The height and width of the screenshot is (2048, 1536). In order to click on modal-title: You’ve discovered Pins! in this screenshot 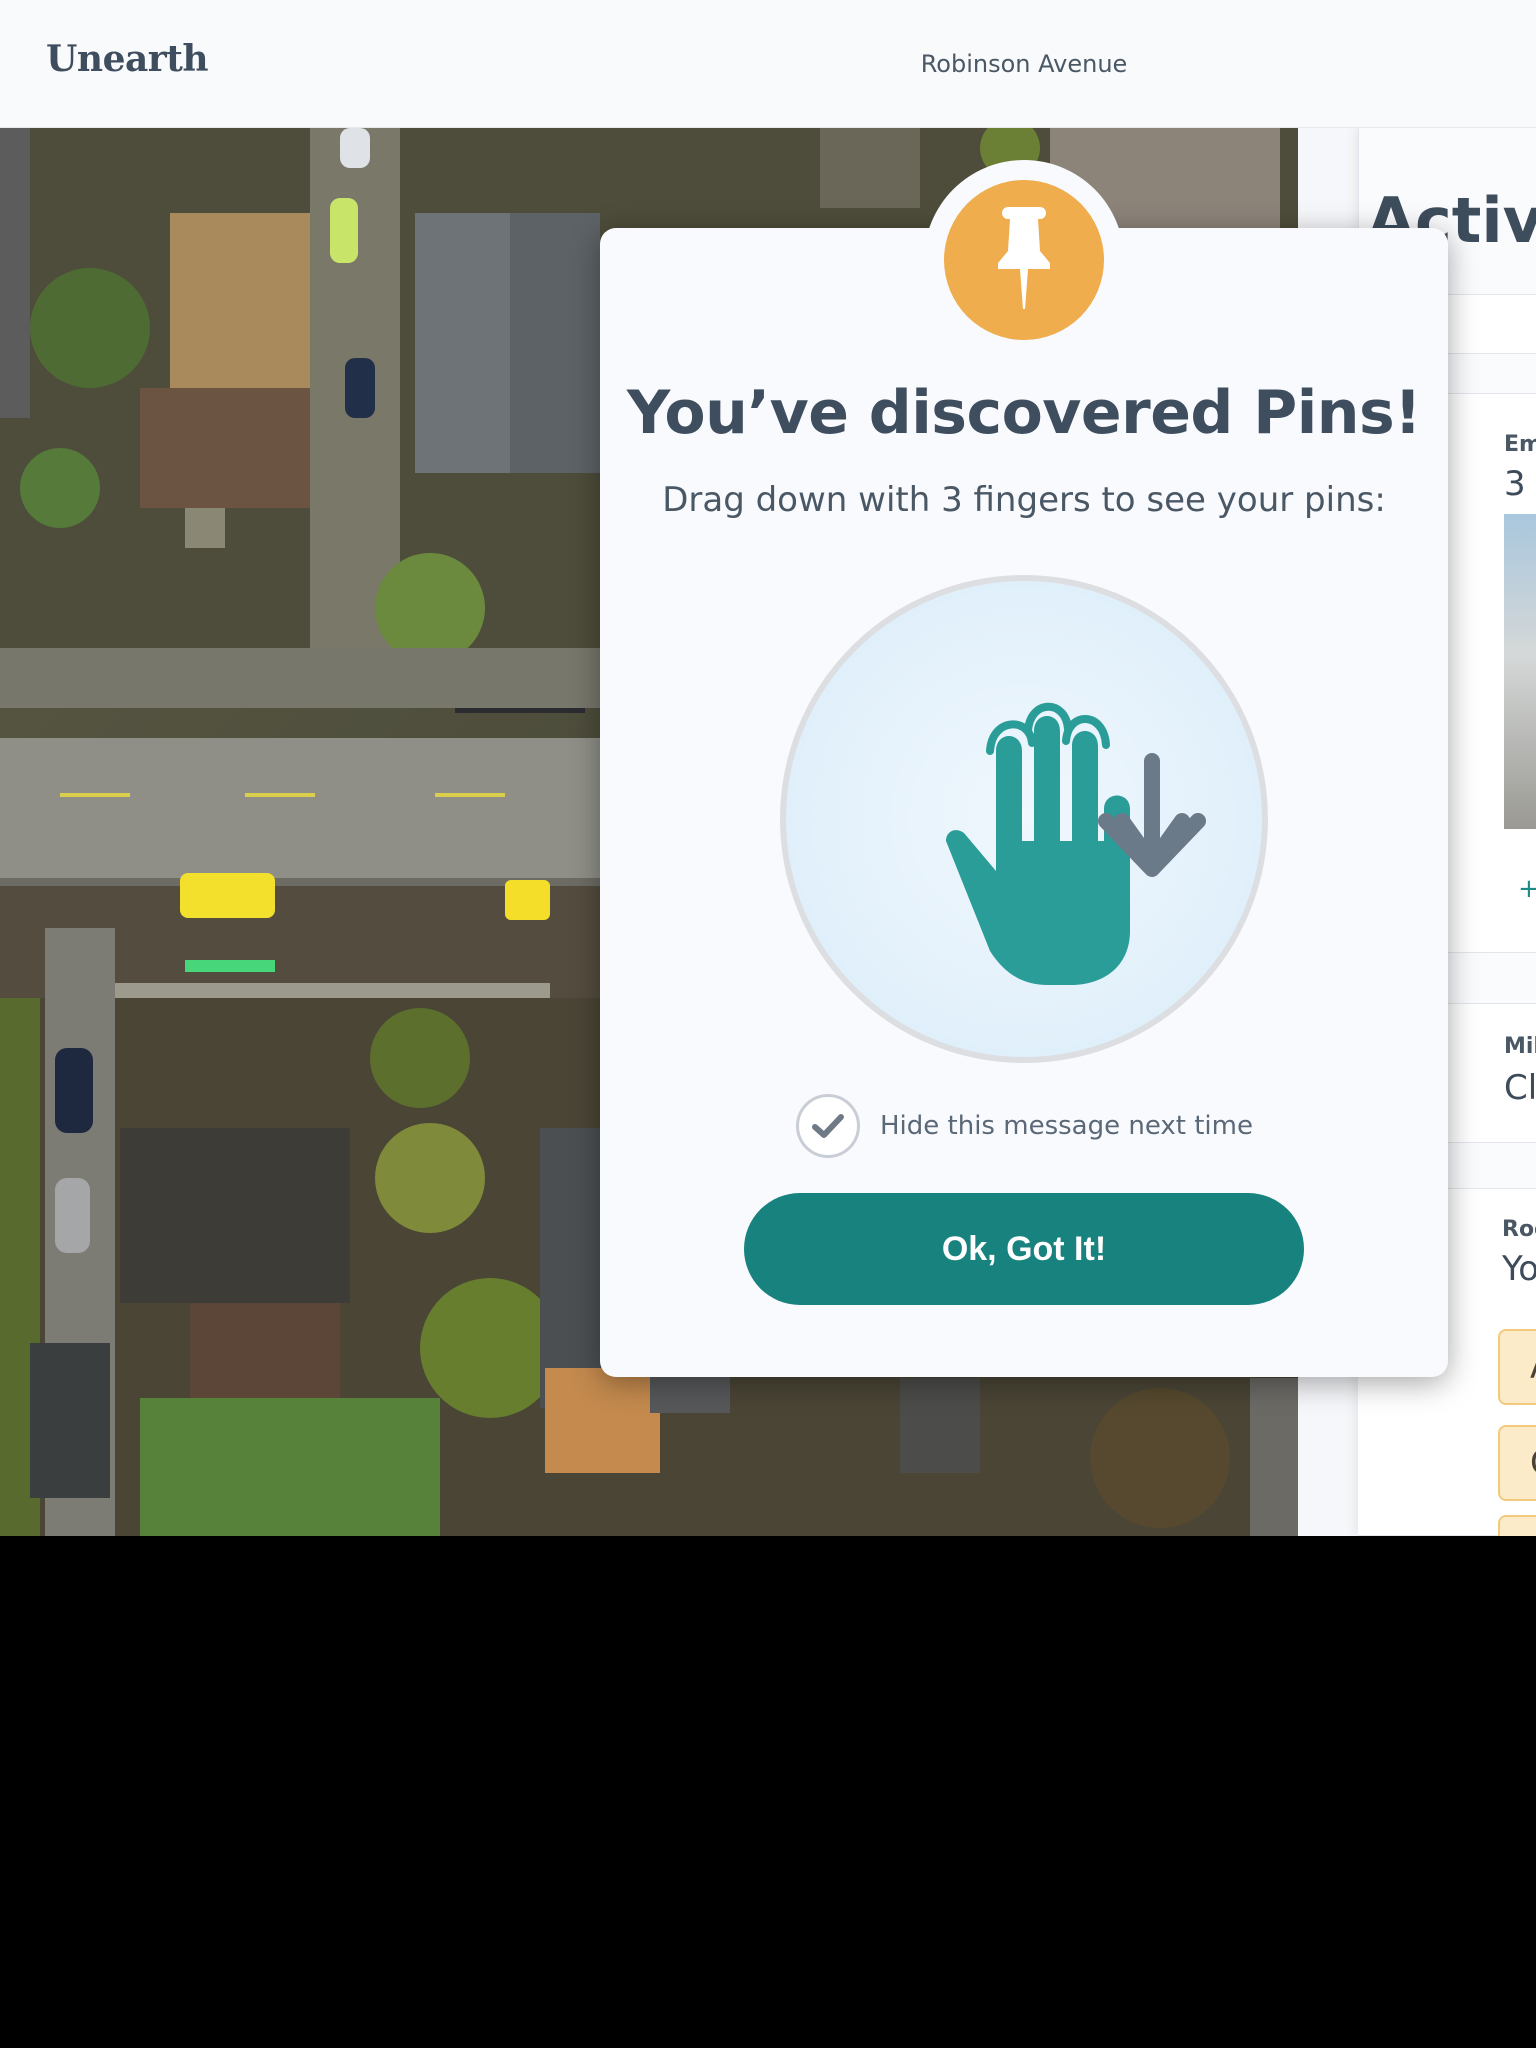, I will do `click(1024, 413)`.